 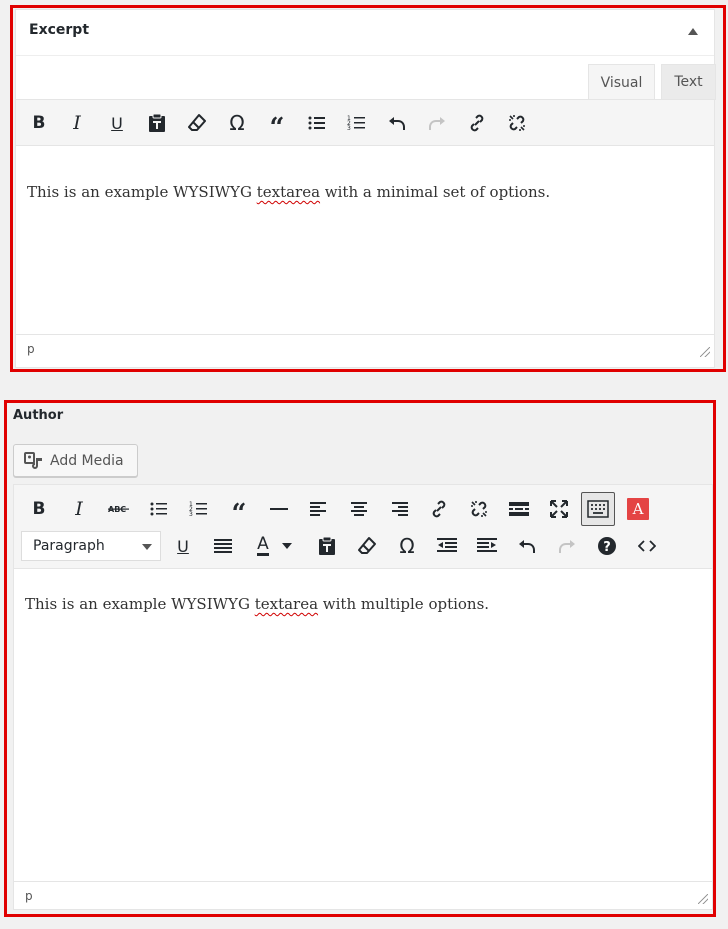 What do you see at coordinates (38, 415) in the screenshot?
I see `author-title: Author` at bounding box center [38, 415].